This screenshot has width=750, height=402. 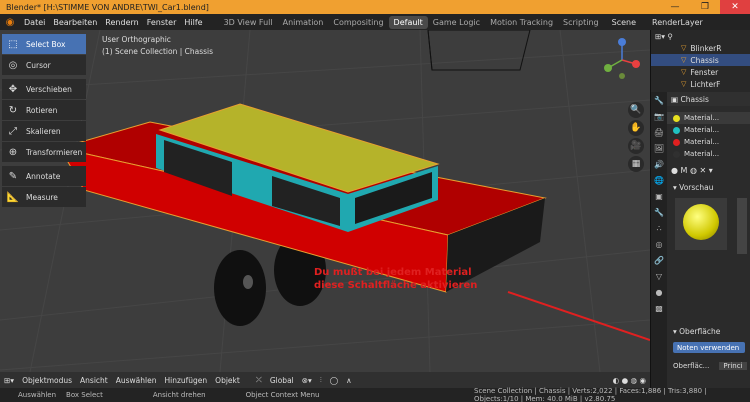 What do you see at coordinates (659, 164) in the screenshot?
I see `scene-tab-icon: 🔊` at bounding box center [659, 164].